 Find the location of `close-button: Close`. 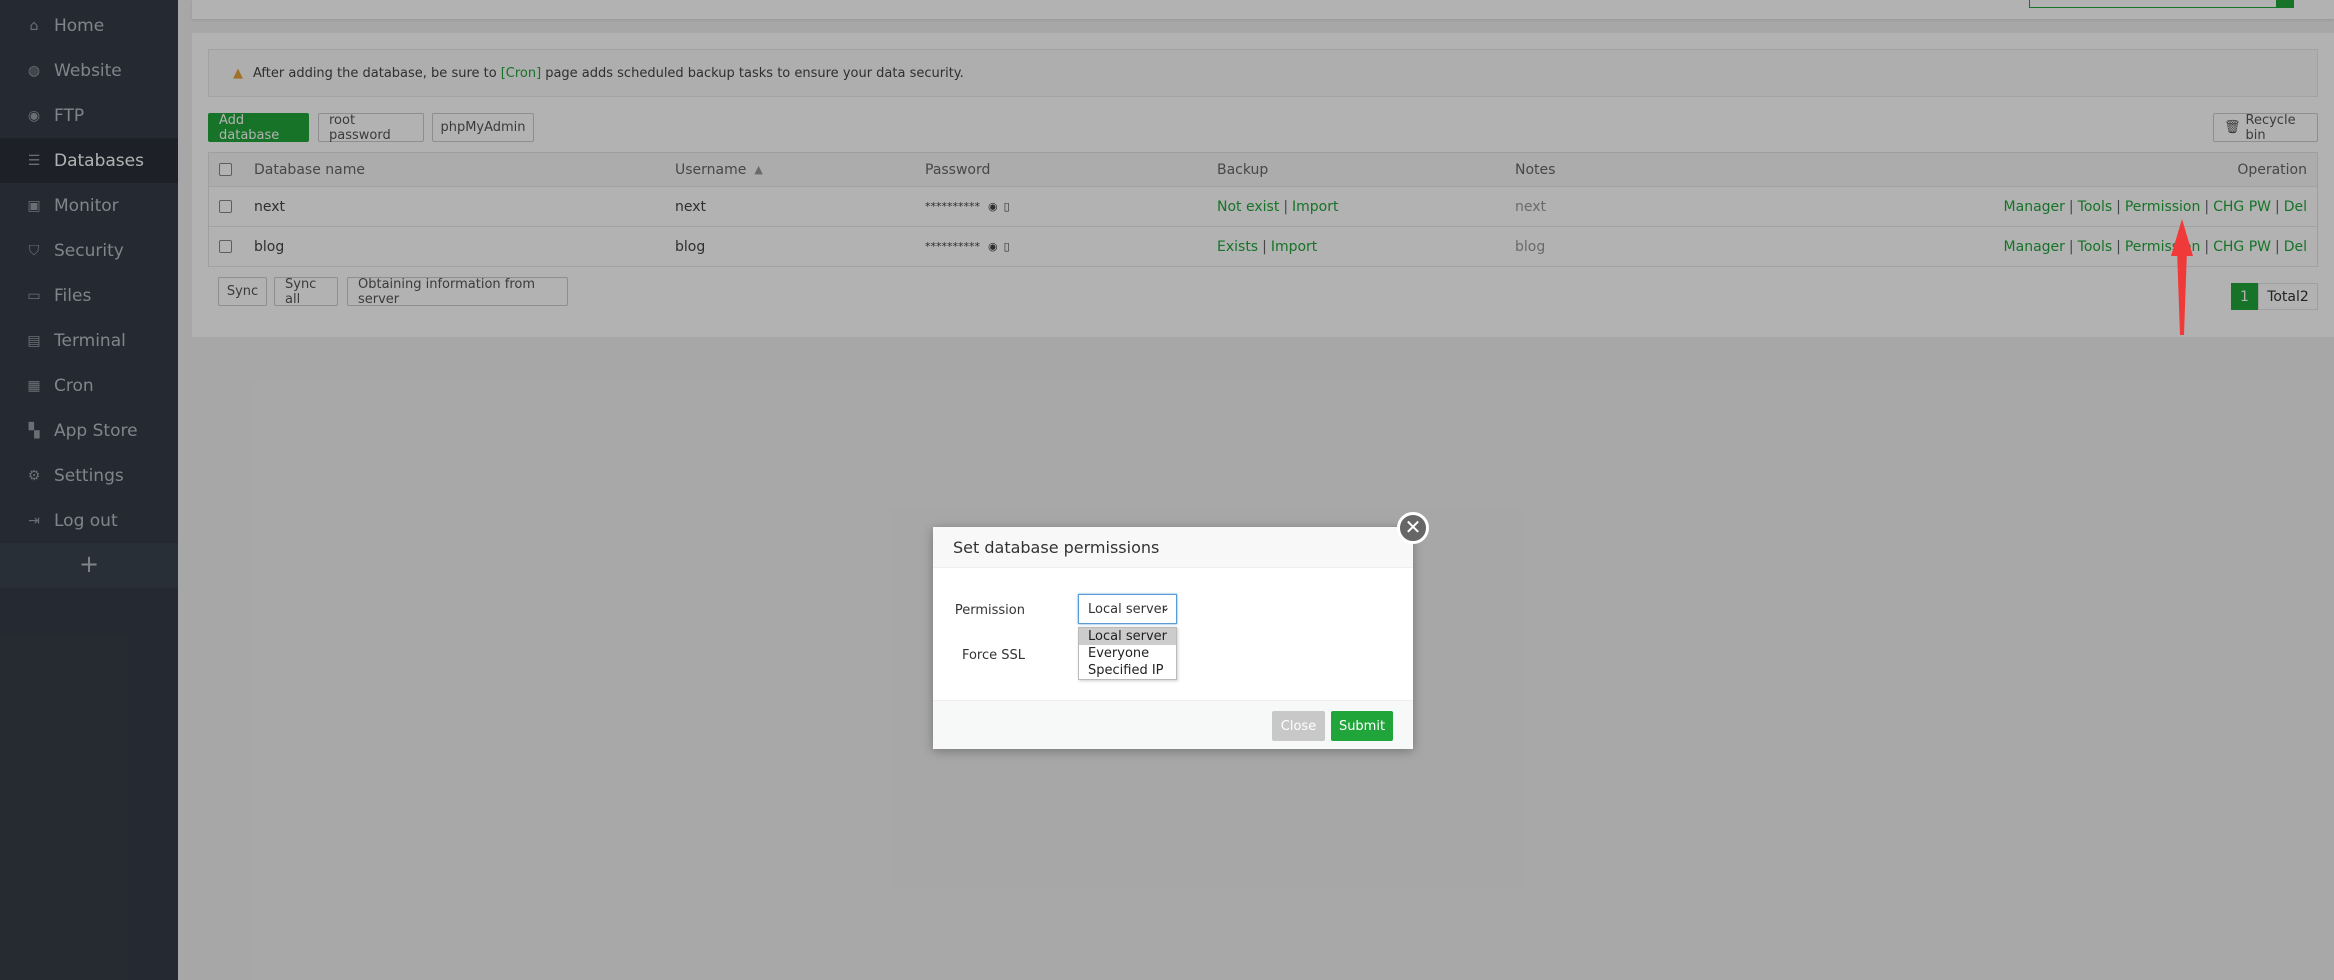

close-button: Close is located at coordinates (1298, 726).